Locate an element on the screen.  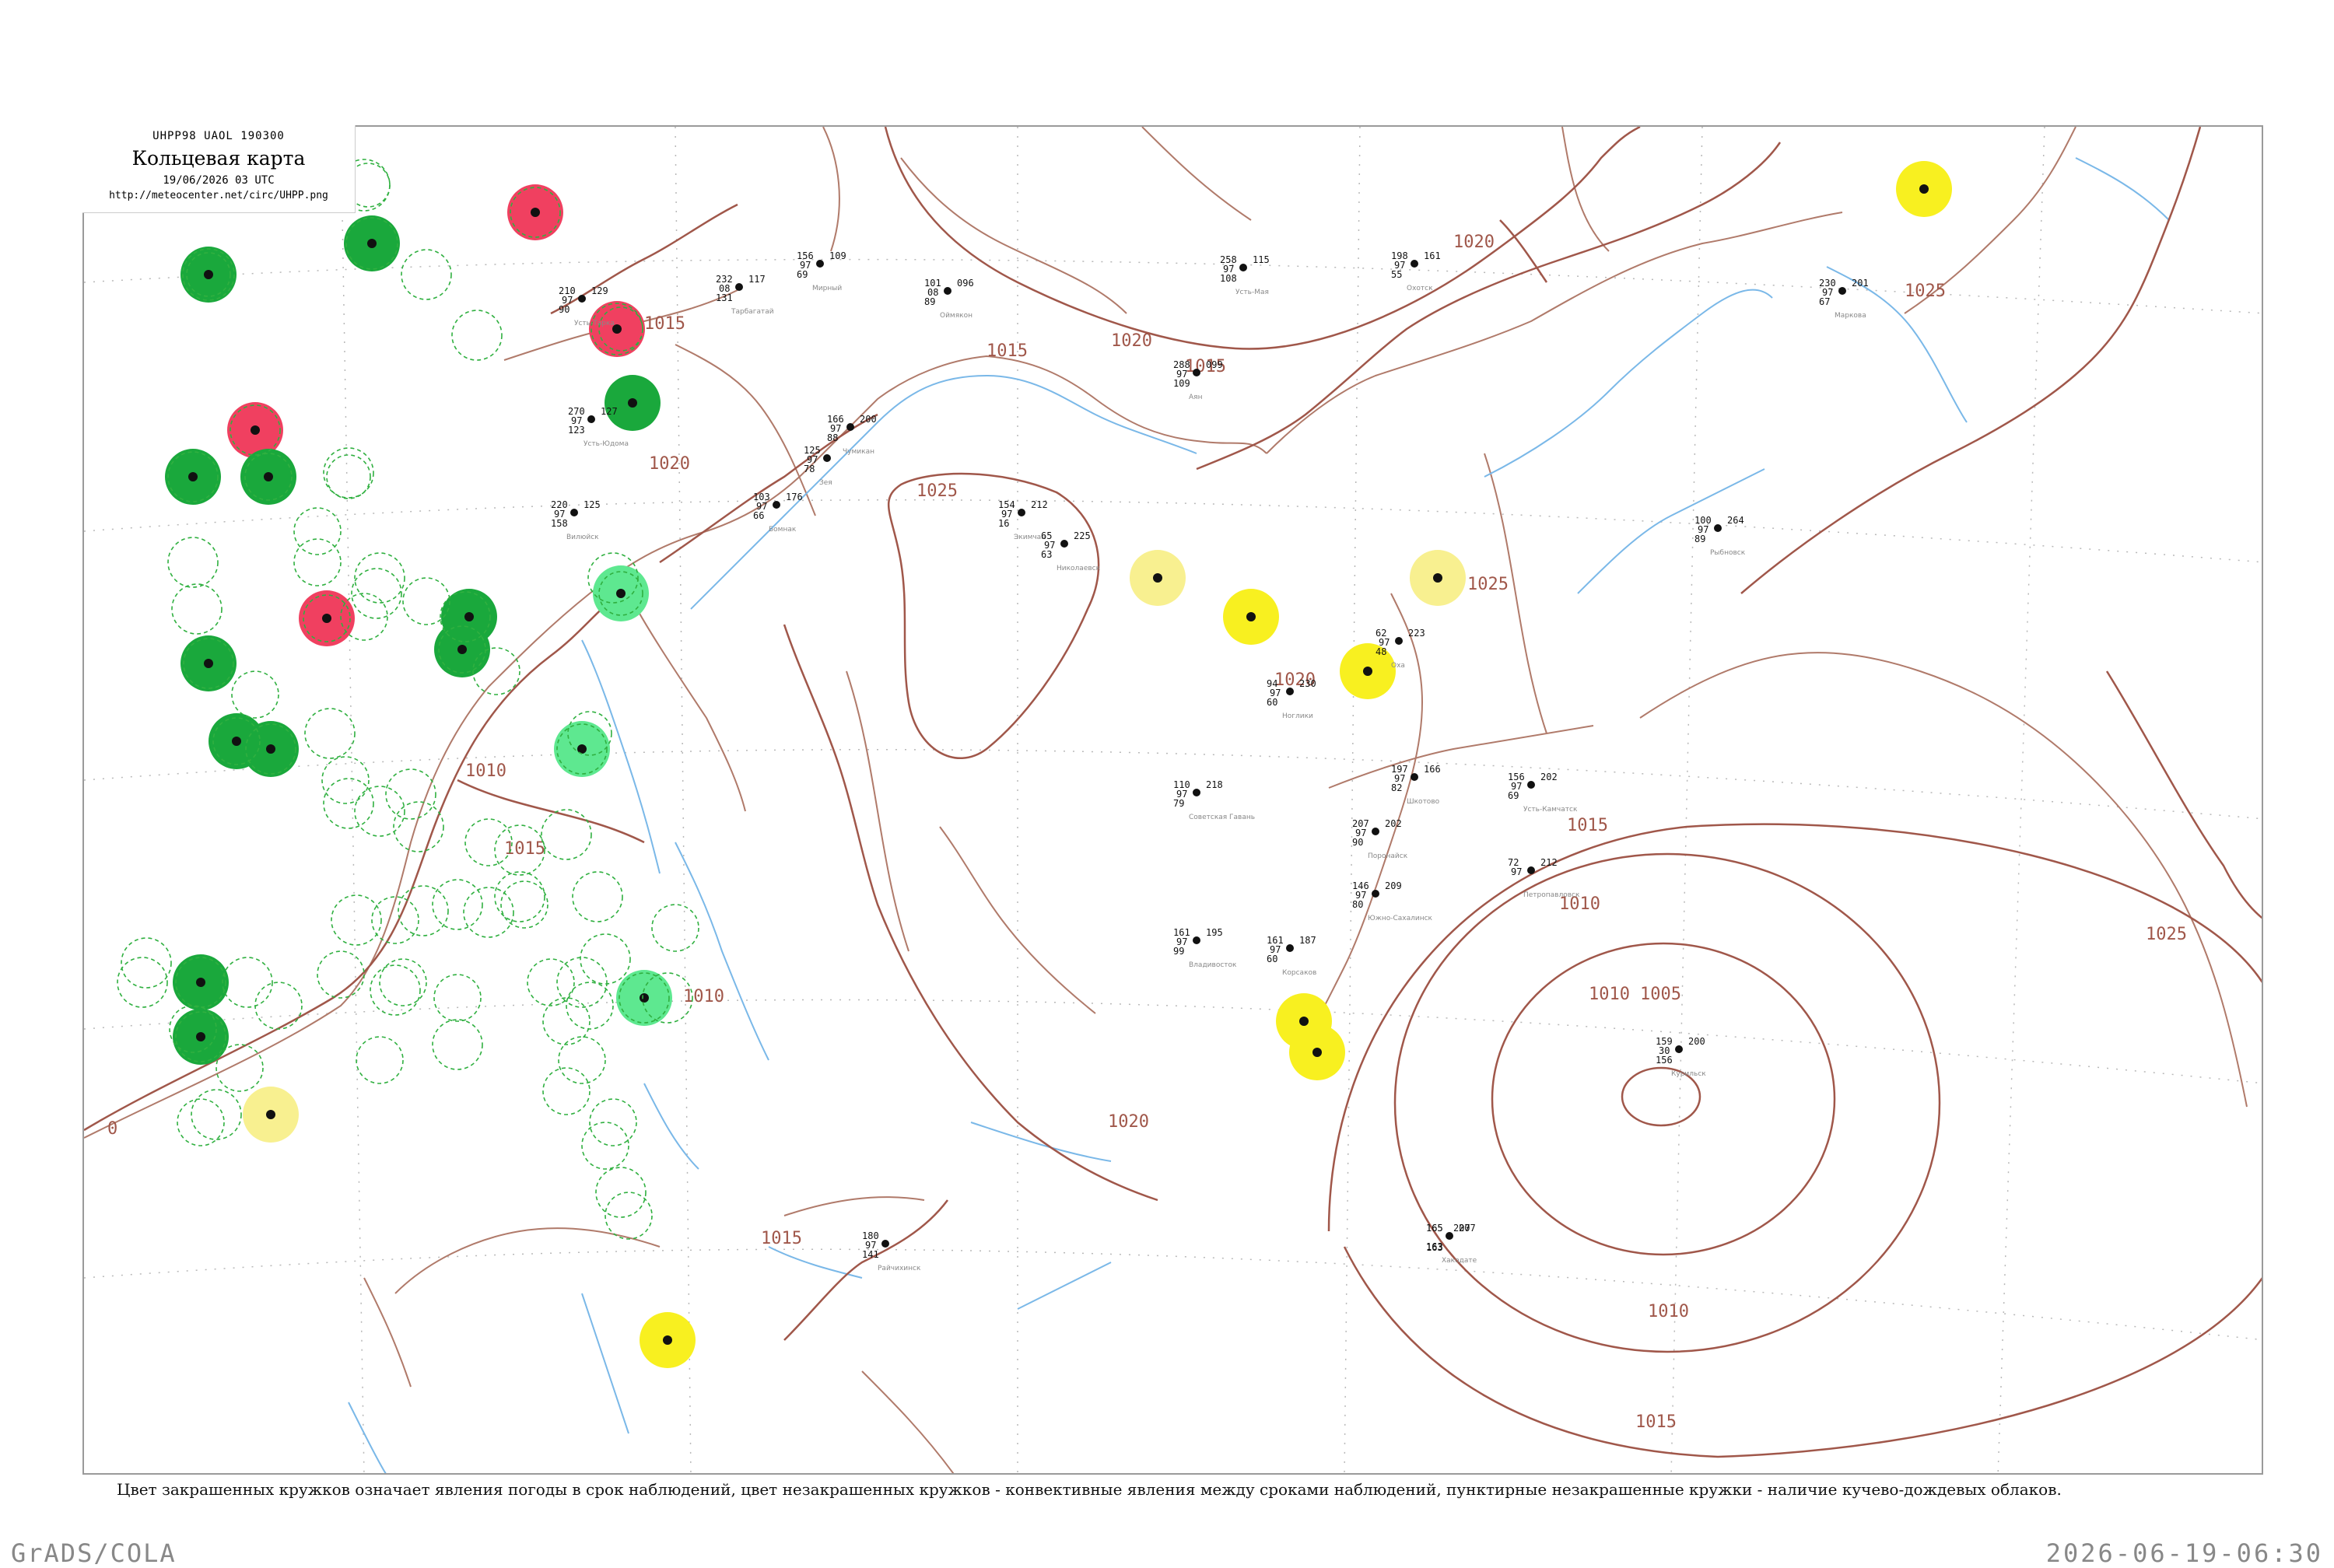
station-pressure: 127 is located at coordinates (609, 411).